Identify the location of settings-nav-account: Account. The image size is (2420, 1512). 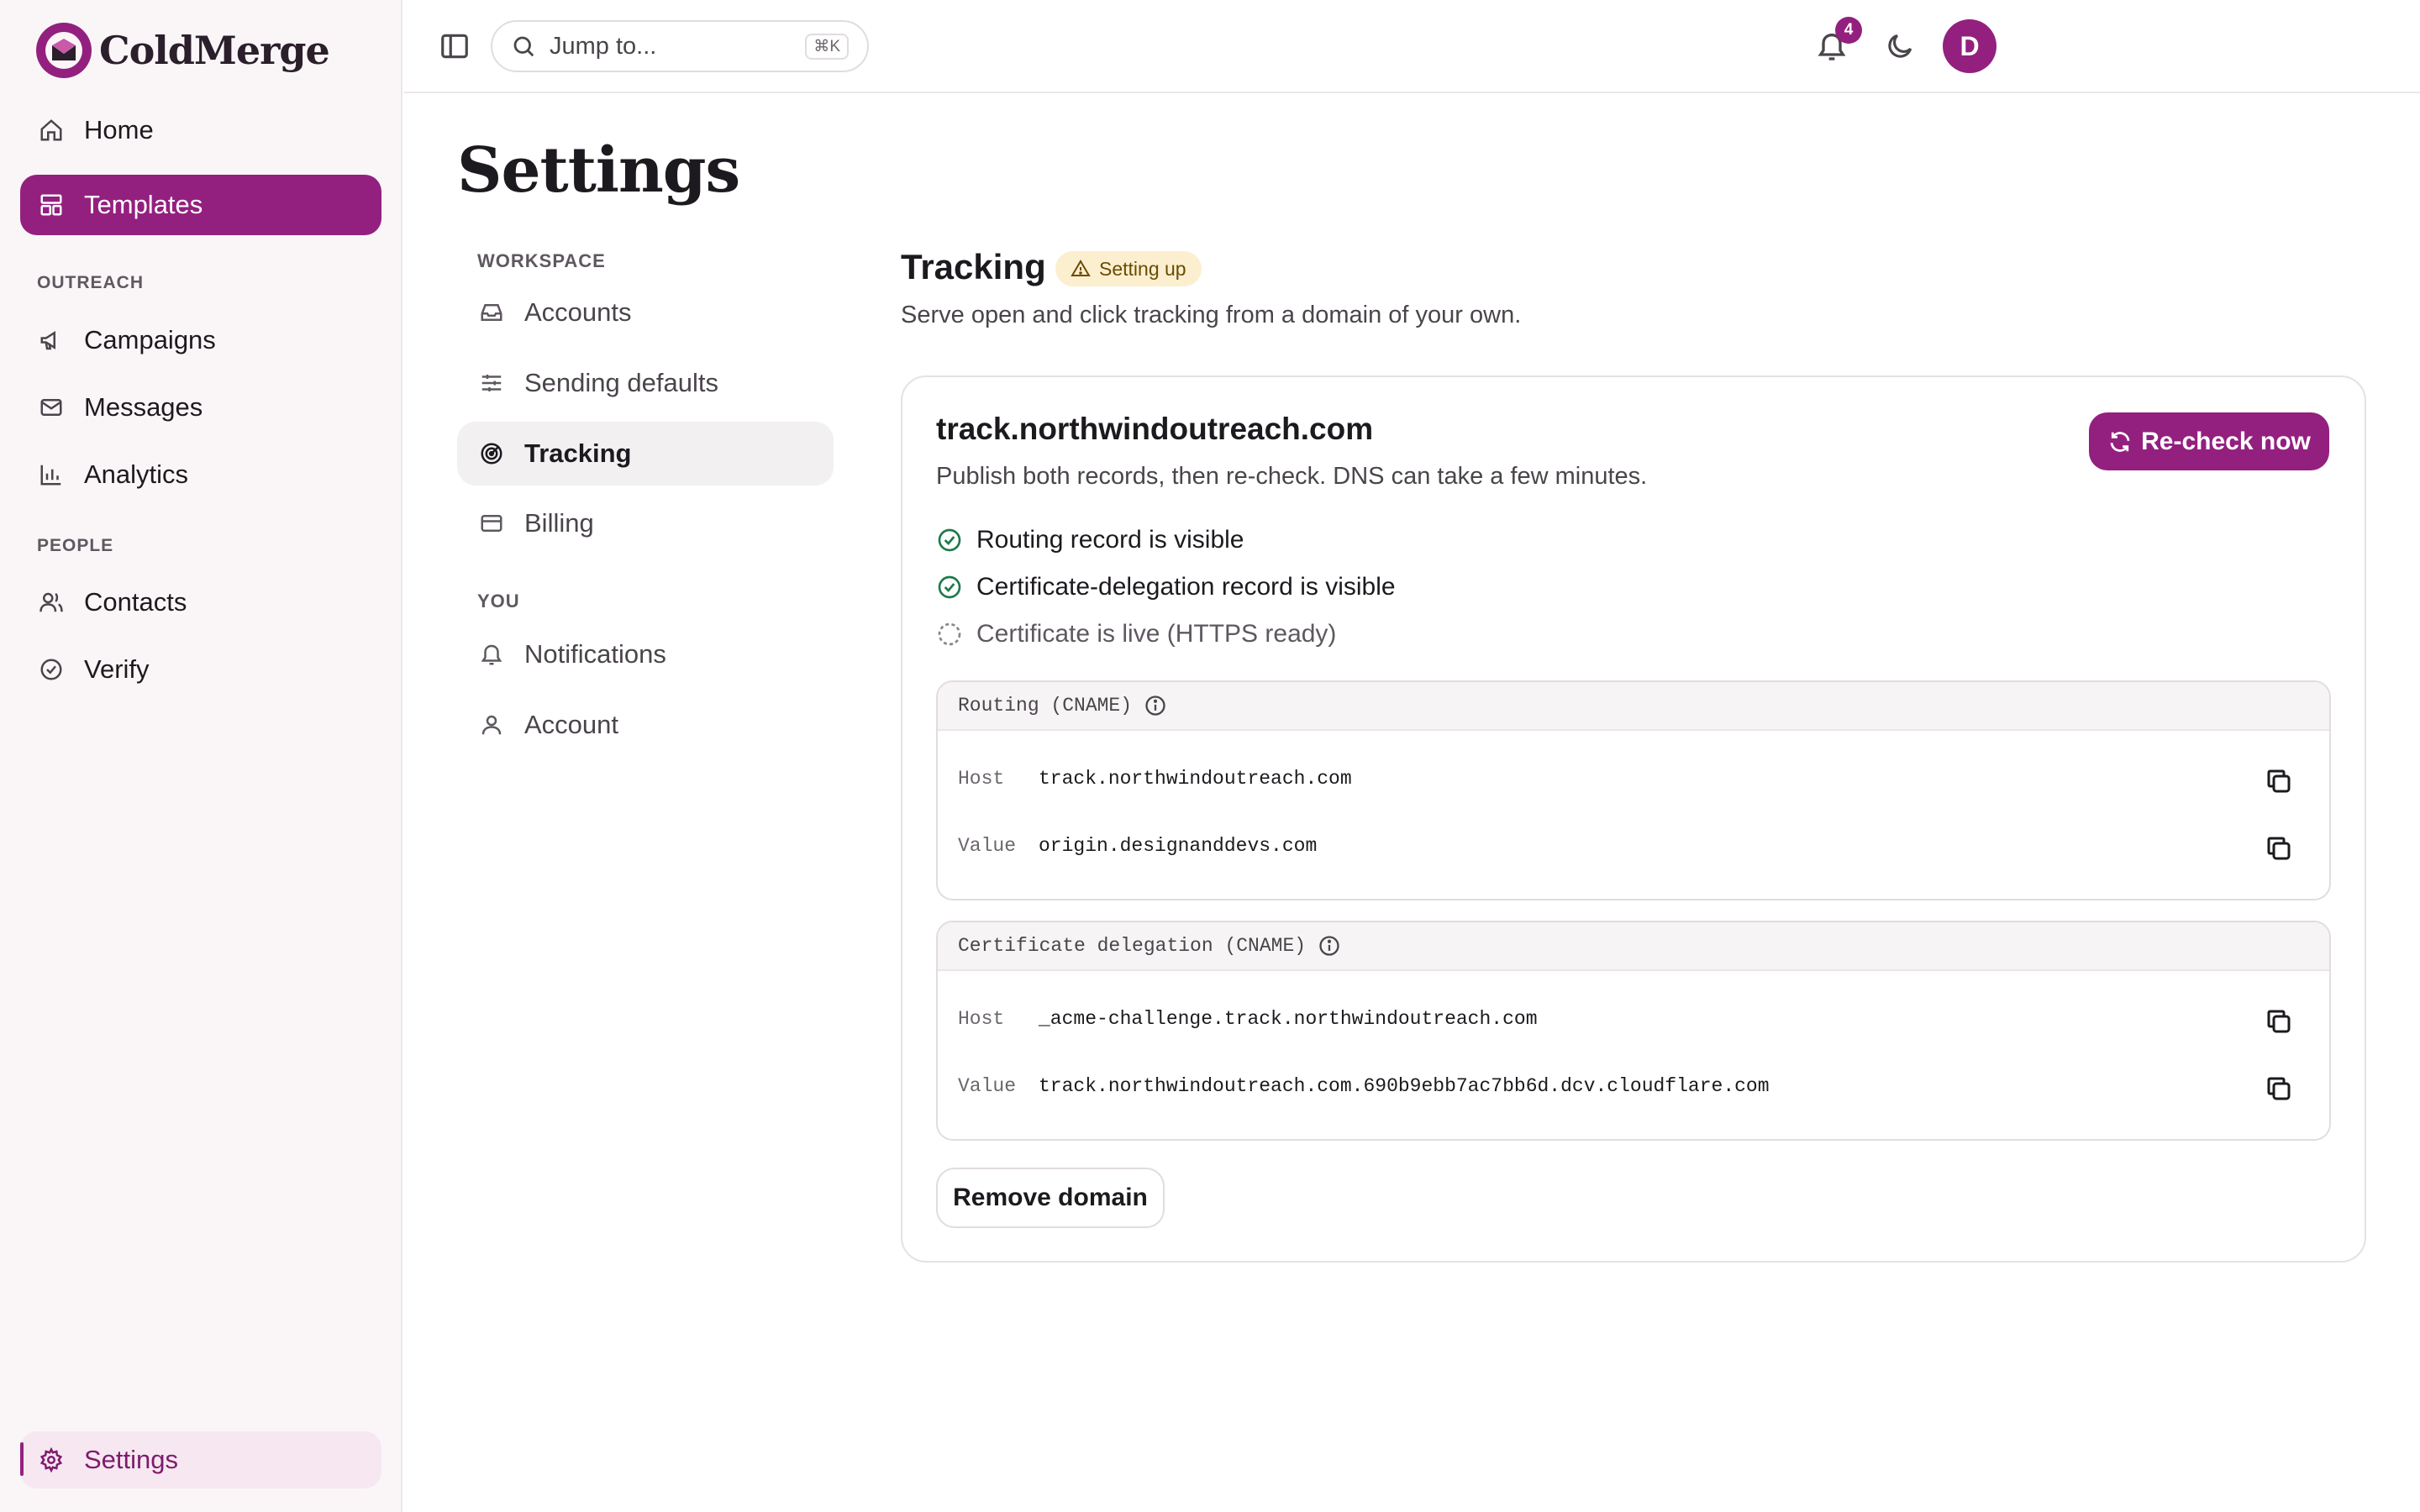
(645, 725).